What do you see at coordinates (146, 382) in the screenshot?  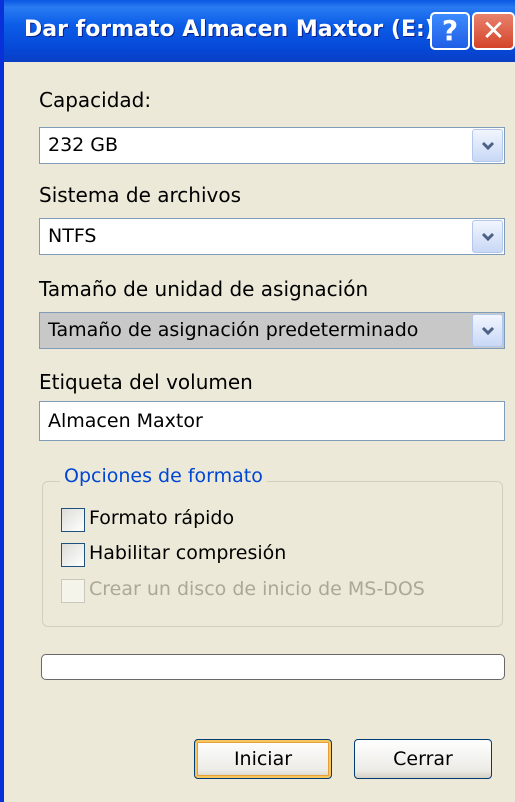 I see `volume-label: Etiqueta del volumen` at bounding box center [146, 382].